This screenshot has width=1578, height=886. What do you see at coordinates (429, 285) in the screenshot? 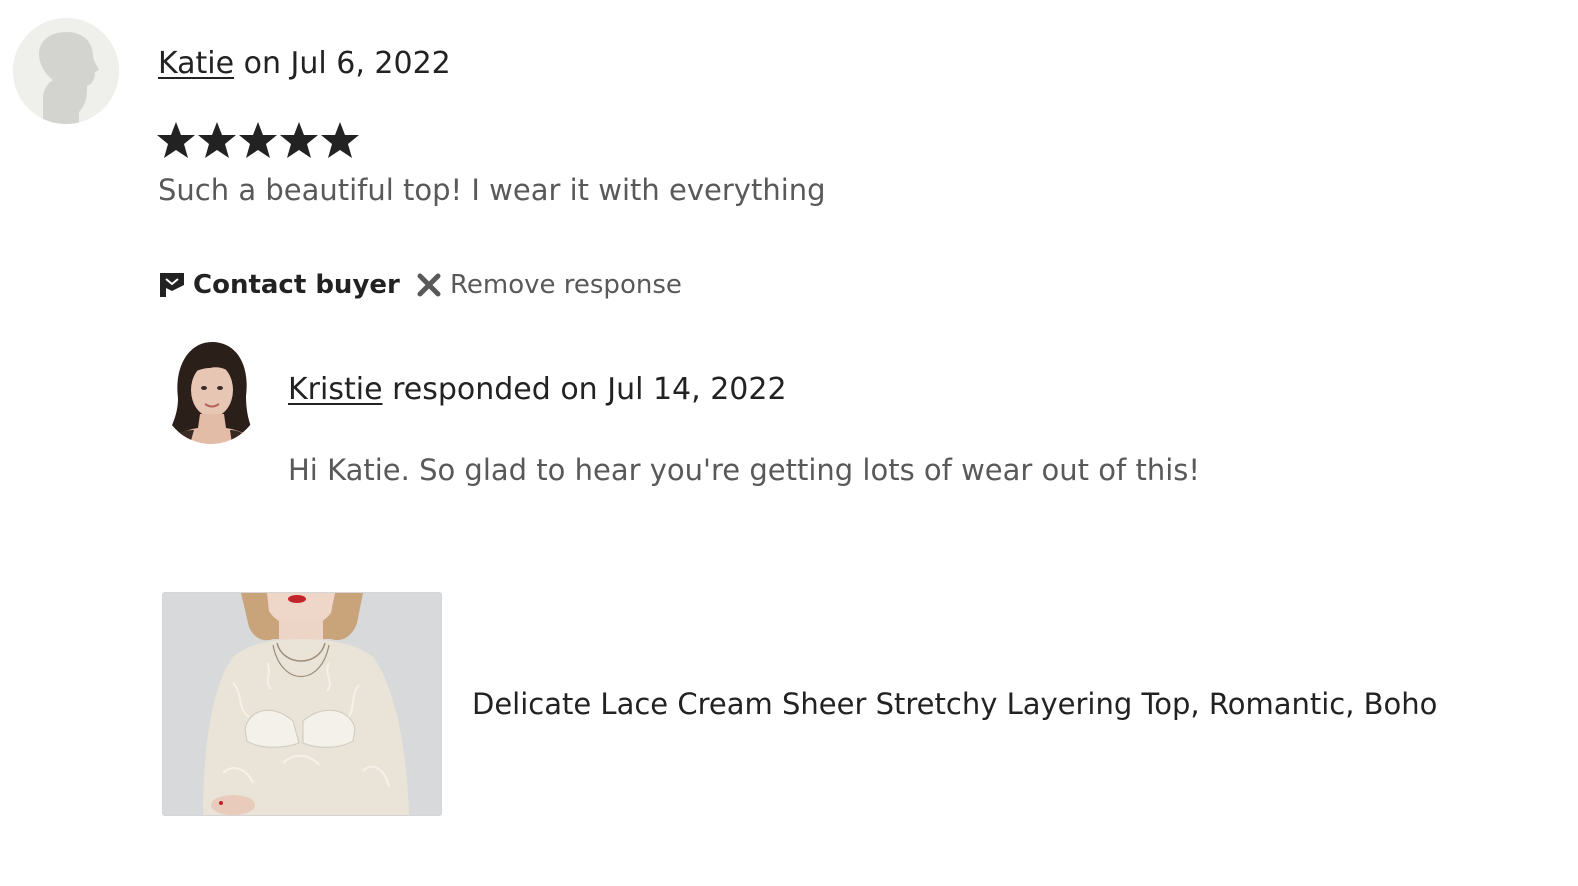
I see `close-x-icon` at bounding box center [429, 285].